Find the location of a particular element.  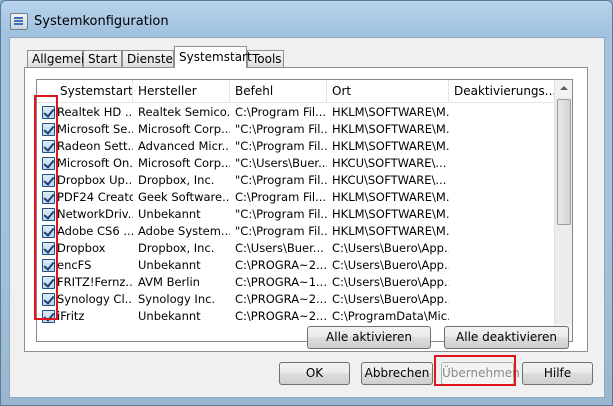

tab-start: Start is located at coordinates (102, 58).